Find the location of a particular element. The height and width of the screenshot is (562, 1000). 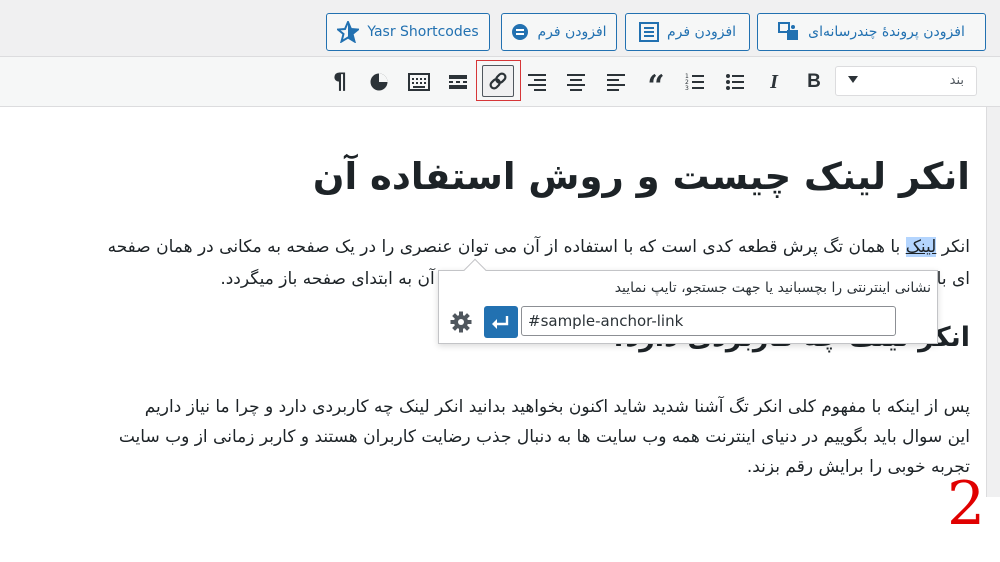

format-select-value: بند is located at coordinates (956, 80).